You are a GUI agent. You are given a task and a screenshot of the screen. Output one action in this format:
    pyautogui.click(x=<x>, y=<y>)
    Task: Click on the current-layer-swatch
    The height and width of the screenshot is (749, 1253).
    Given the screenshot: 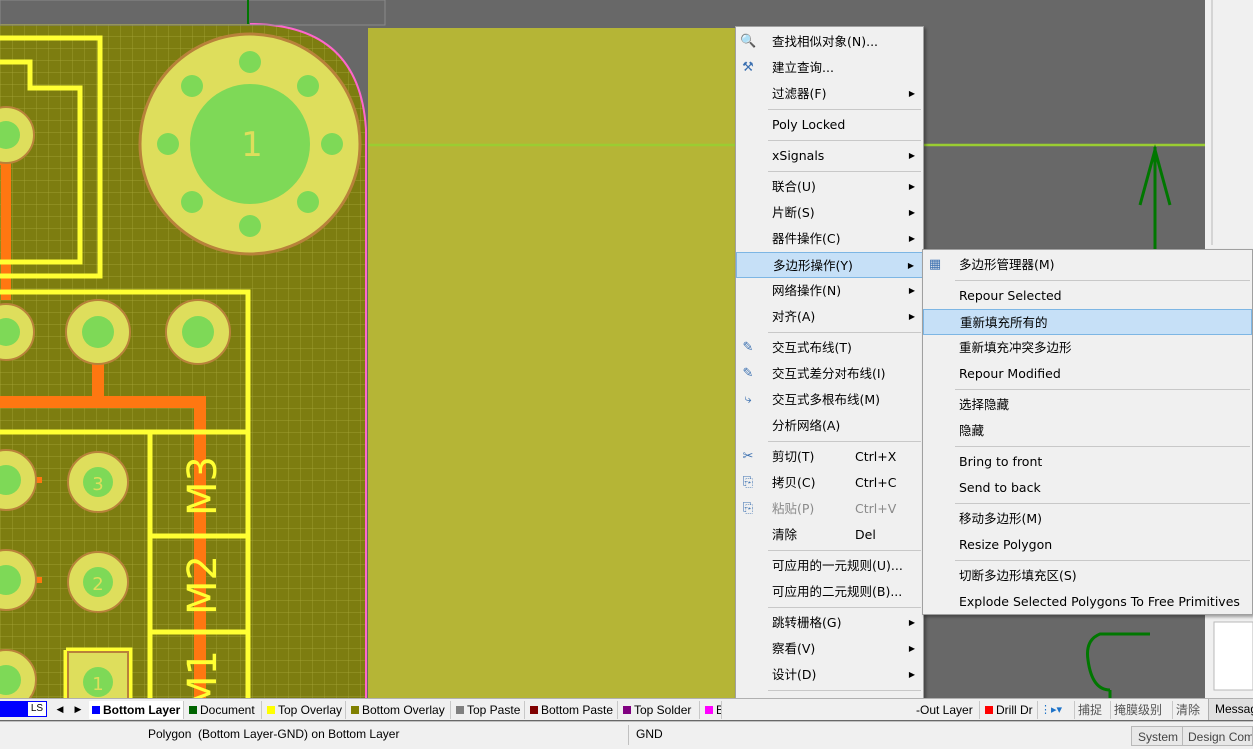 What is the action you would take?
    pyautogui.click(x=13, y=709)
    